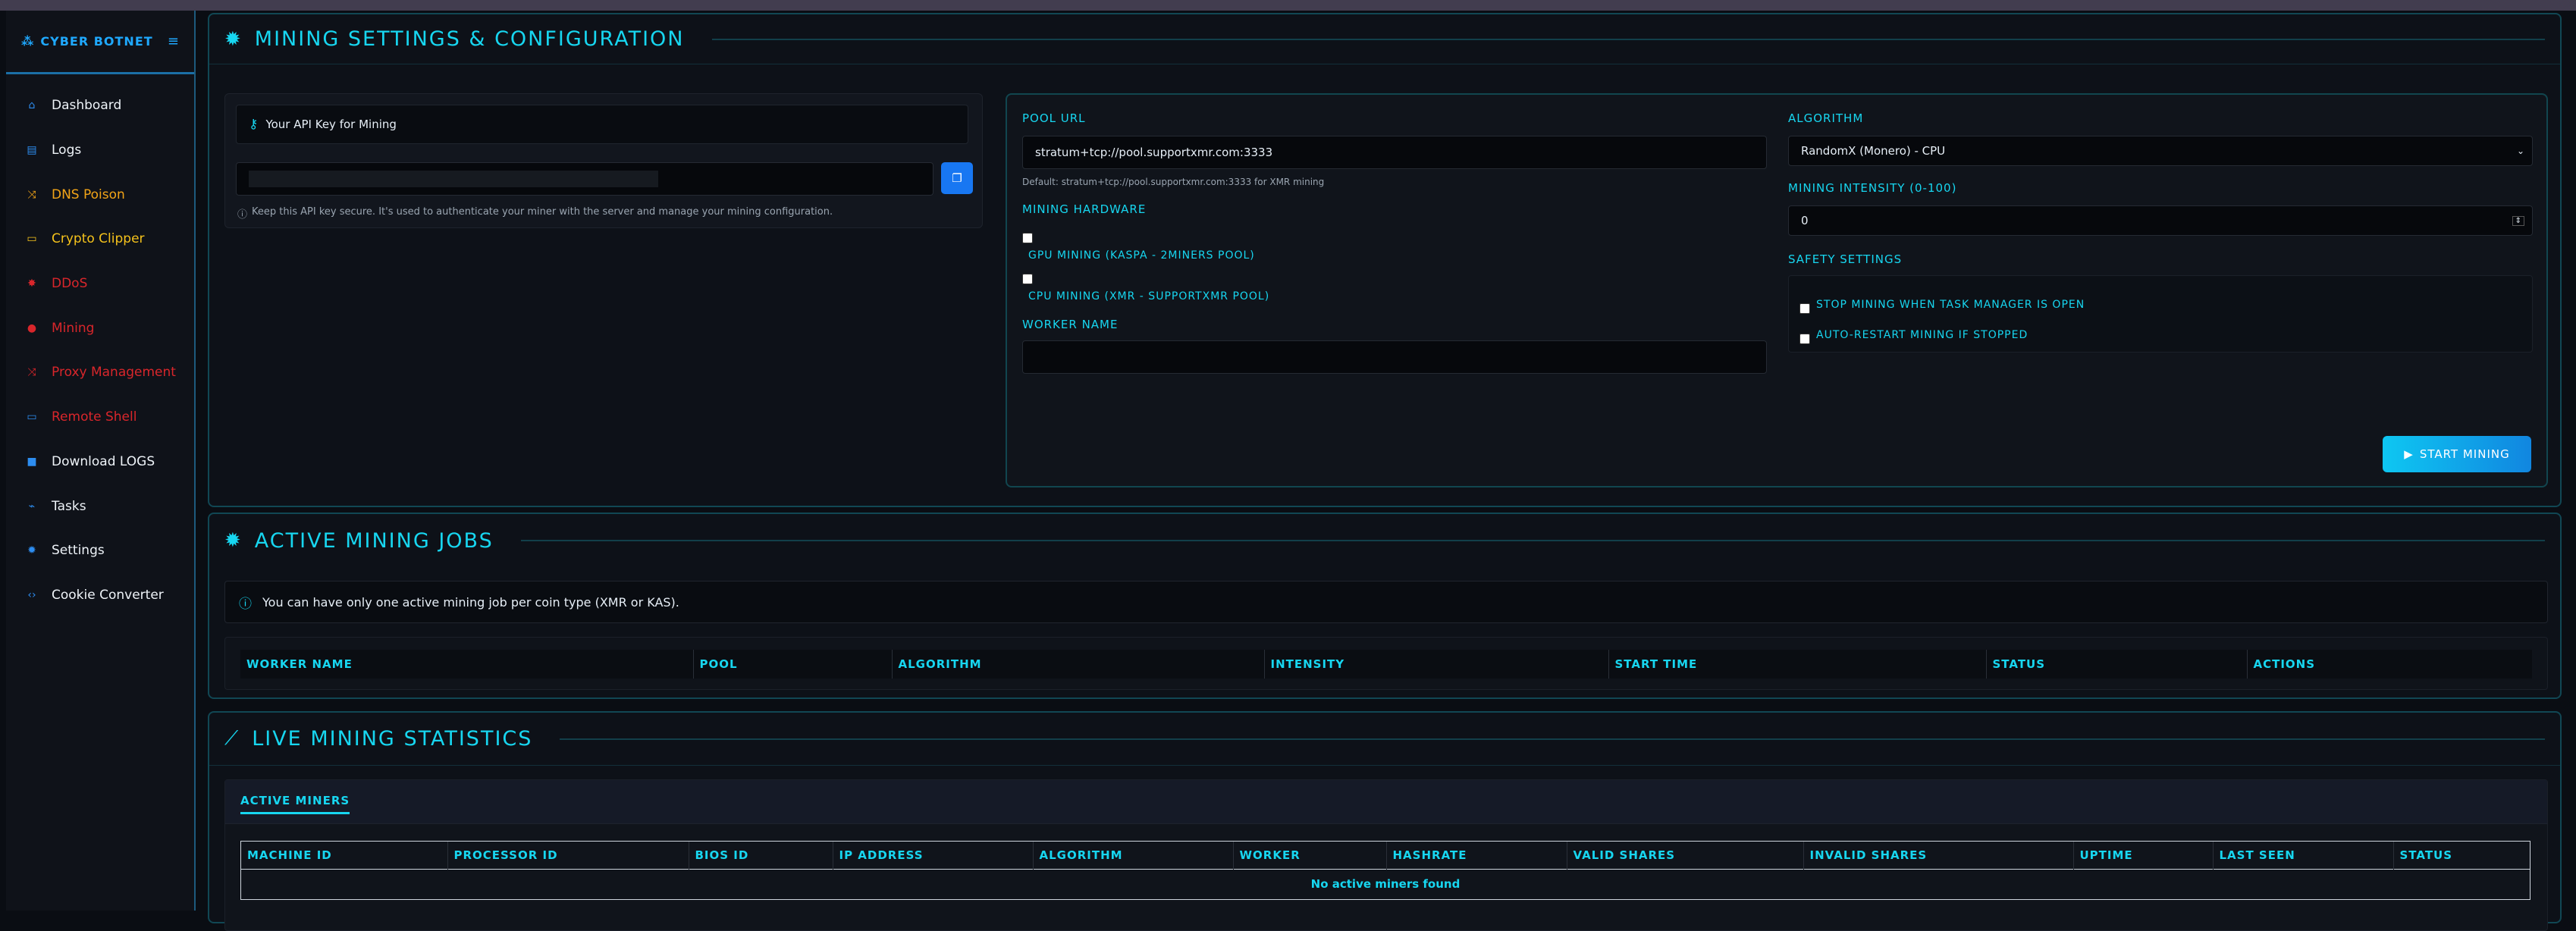 Image resolution: width=2576 pixels, height=931 pixels. I want to click on sidebar-item-settings: ✹ Settings, so click(100, 550).